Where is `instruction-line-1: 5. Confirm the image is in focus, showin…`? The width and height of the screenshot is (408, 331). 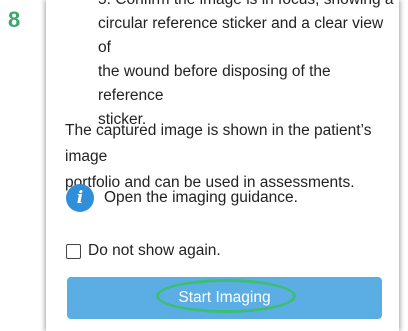 instruction-line-1: 5. Confirm the image is in focus, showin… is located at coordinates (248, 6).